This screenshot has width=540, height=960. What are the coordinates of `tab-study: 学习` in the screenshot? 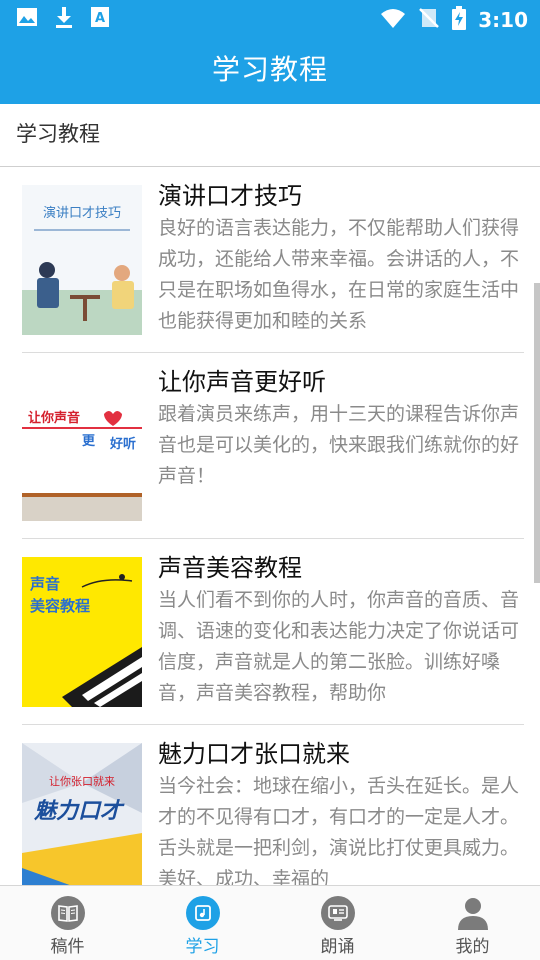 It's located at (202, 923).